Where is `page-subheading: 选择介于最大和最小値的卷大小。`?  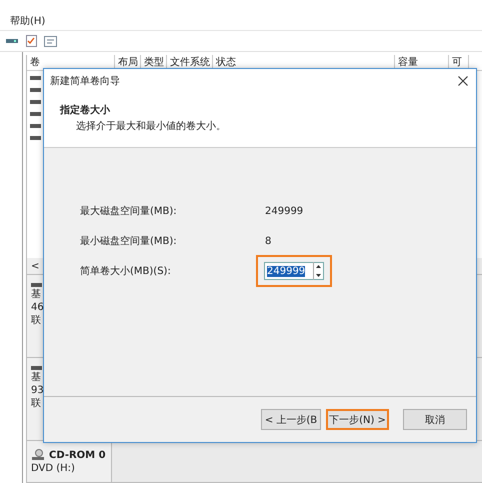
page-subheading: 选择介于最大和最小値的卷大小。 is located at coordinates (151, 126).